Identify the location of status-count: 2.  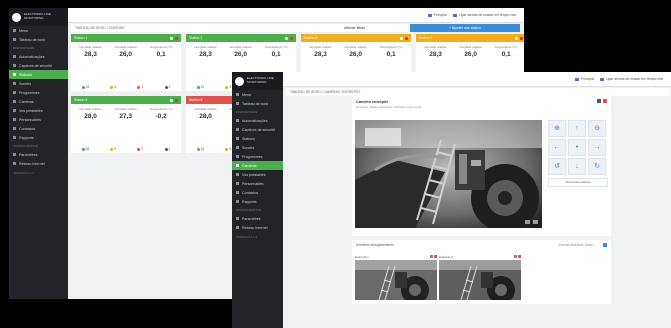
(140, 149).